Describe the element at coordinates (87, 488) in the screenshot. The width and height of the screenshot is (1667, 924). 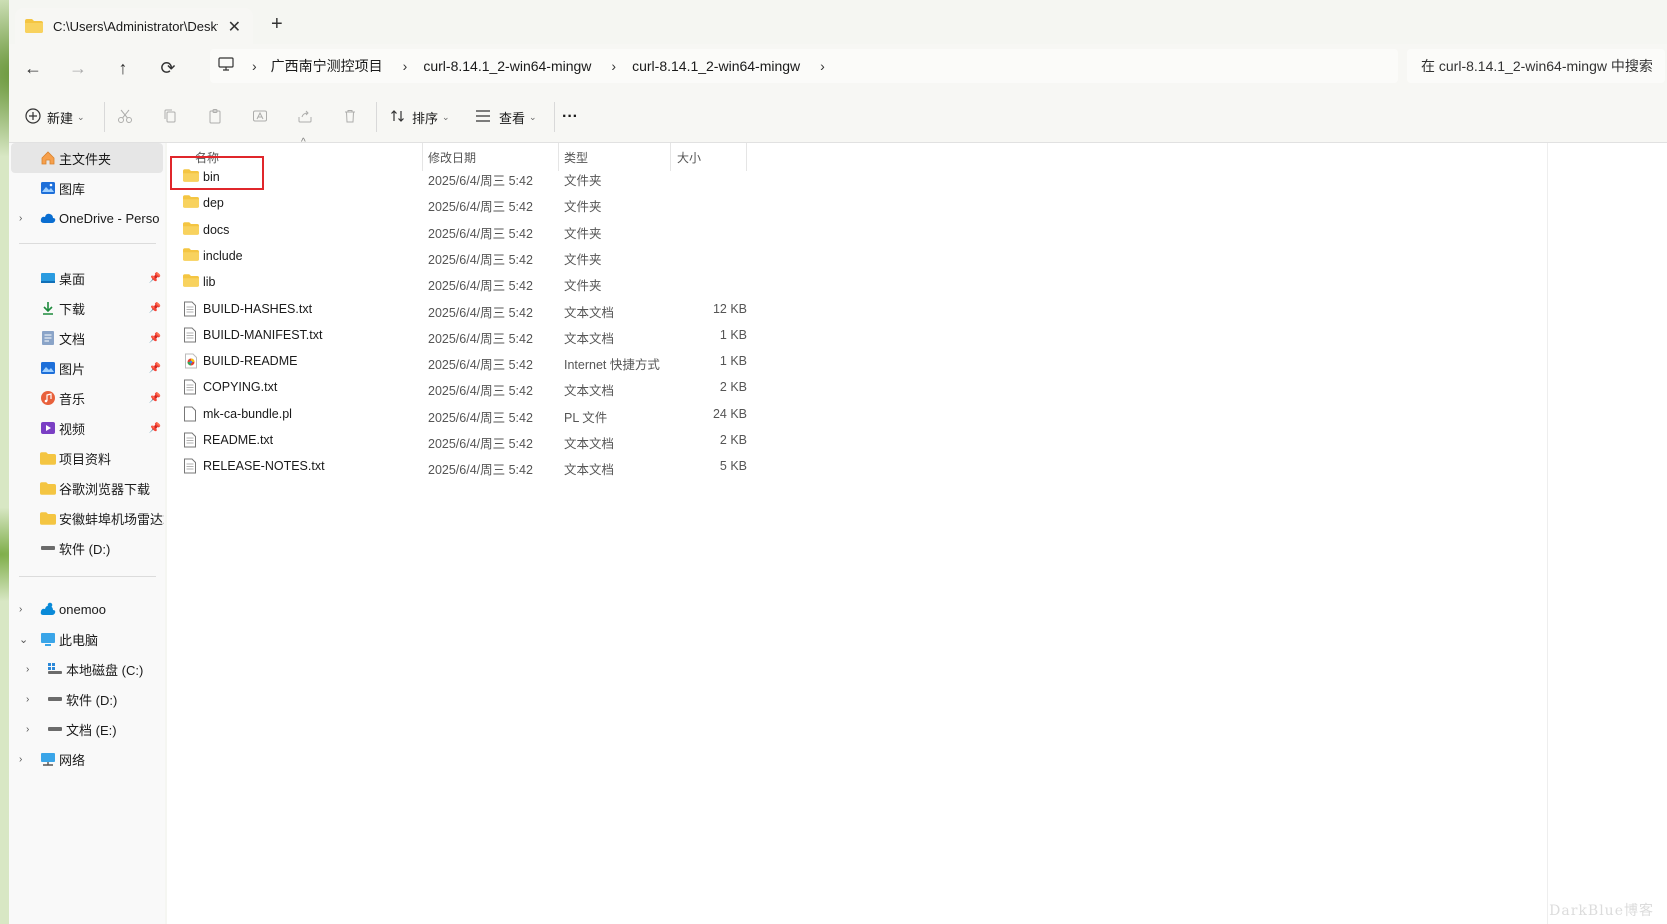
I see `sidebar-item-chrome-downloads: 谷歌浏览器下载` at that location.